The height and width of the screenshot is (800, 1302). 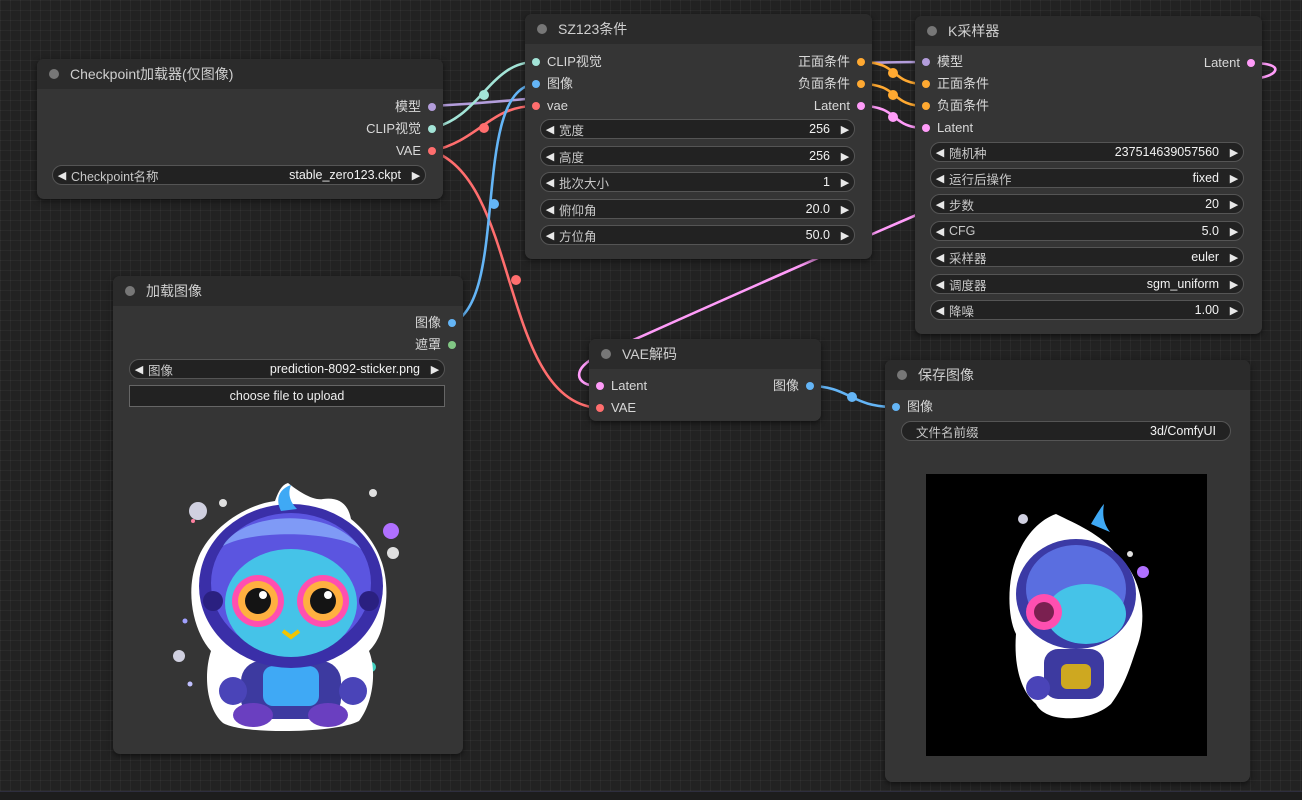 I want to click on output-vae-slot: VAE, so click(x=419, y=151).